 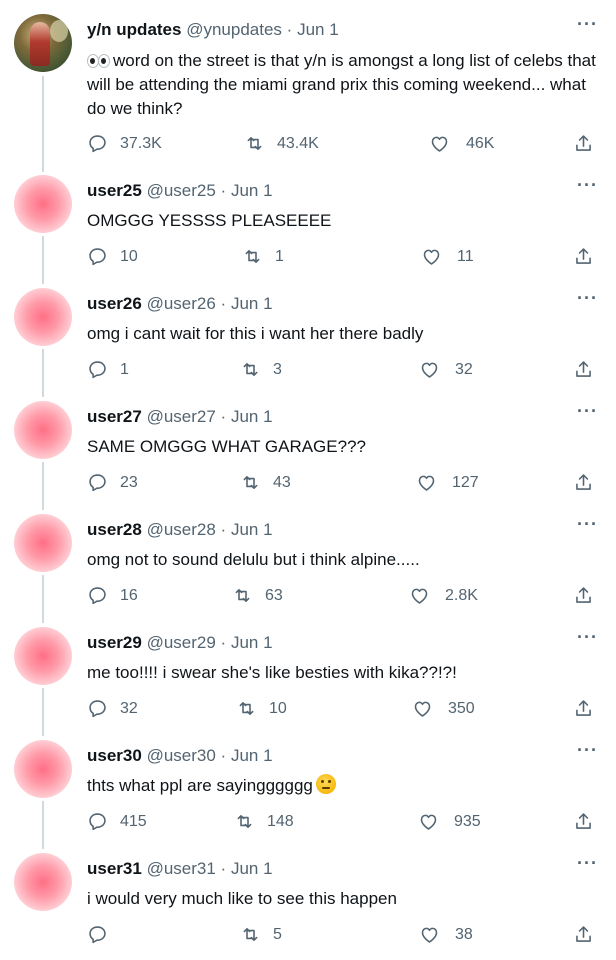 I want to click on like-button: 2.8K, so click(x=443, y=595).